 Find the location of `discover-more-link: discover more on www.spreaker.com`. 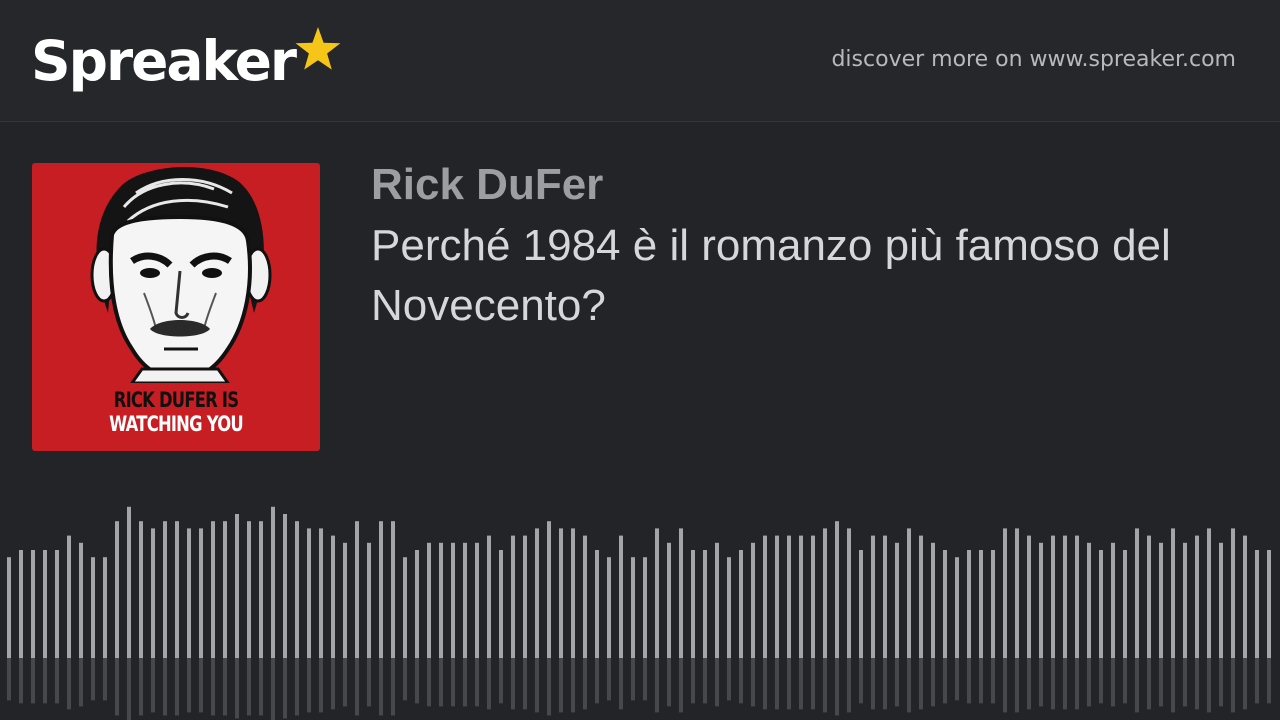

discover-more-link: discover more on www.spreaker.com is located at coordinates (1033, 60).